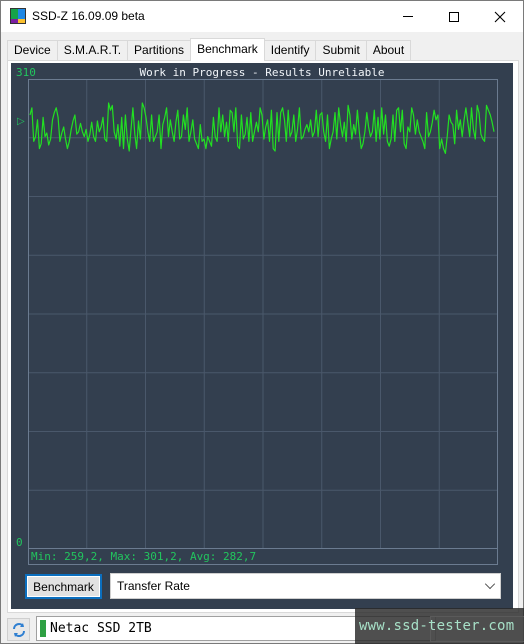  I want to click on minimize-icon, so click(408, 16).